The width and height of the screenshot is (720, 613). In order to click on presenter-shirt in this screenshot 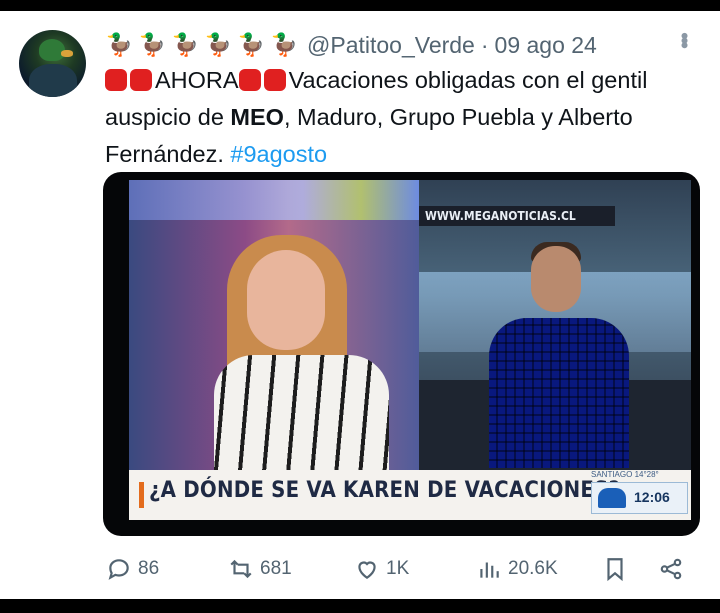, I will do `click(301, 415)`.